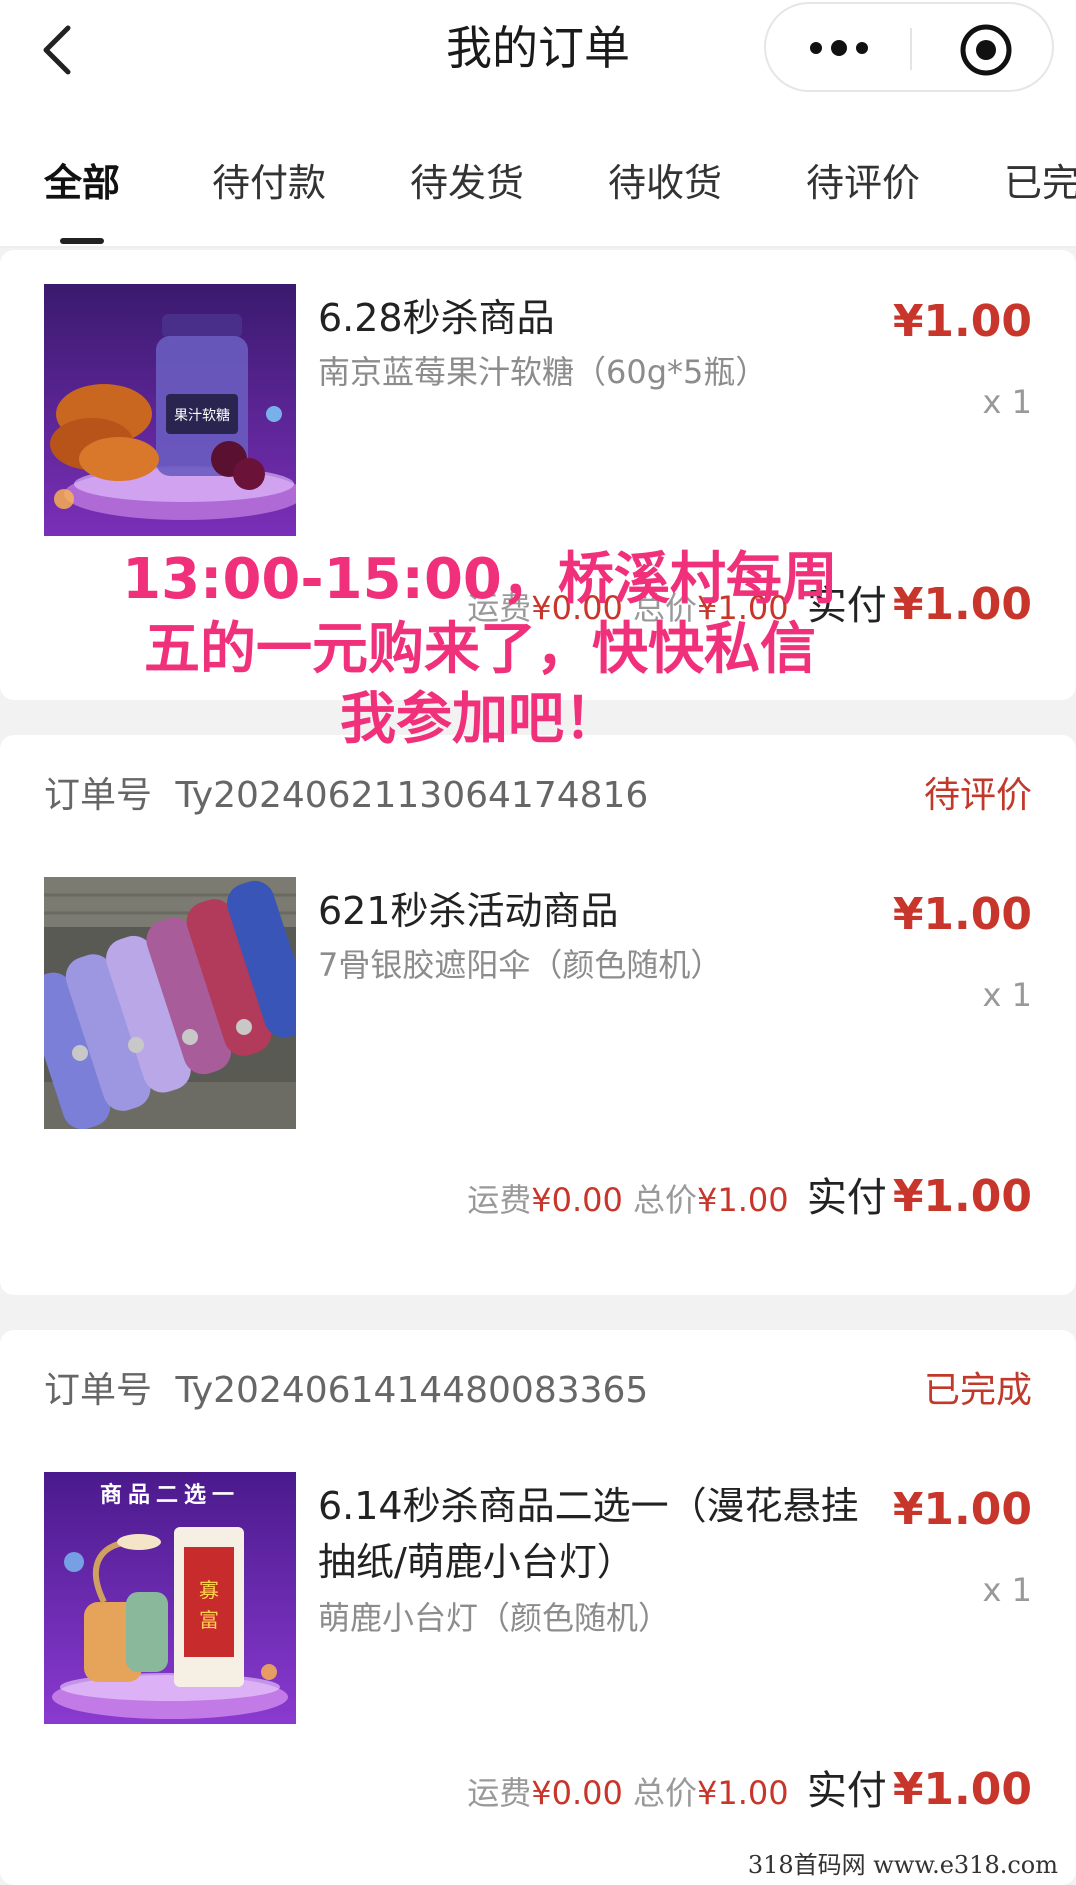 The image size is (1076, 1885). Describe the element at coordinates (538, 174) in the screenshot. I see `order-tabs: 全部 待付款 待发货 待收货 待评价 已完` at that location.